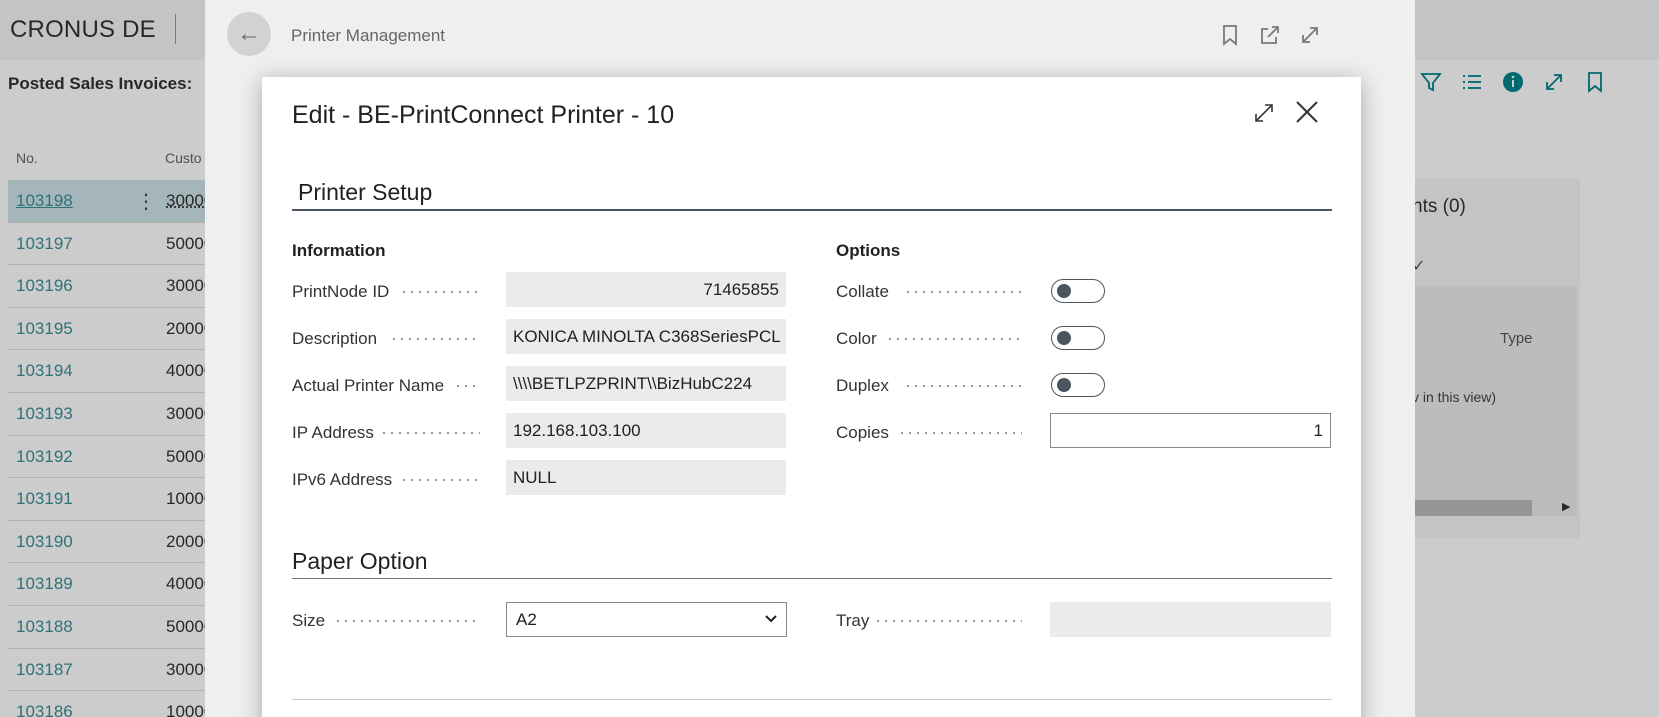 This screenshot has width=1659, height=717. I want to click on expand-button, so click(1264, 113).